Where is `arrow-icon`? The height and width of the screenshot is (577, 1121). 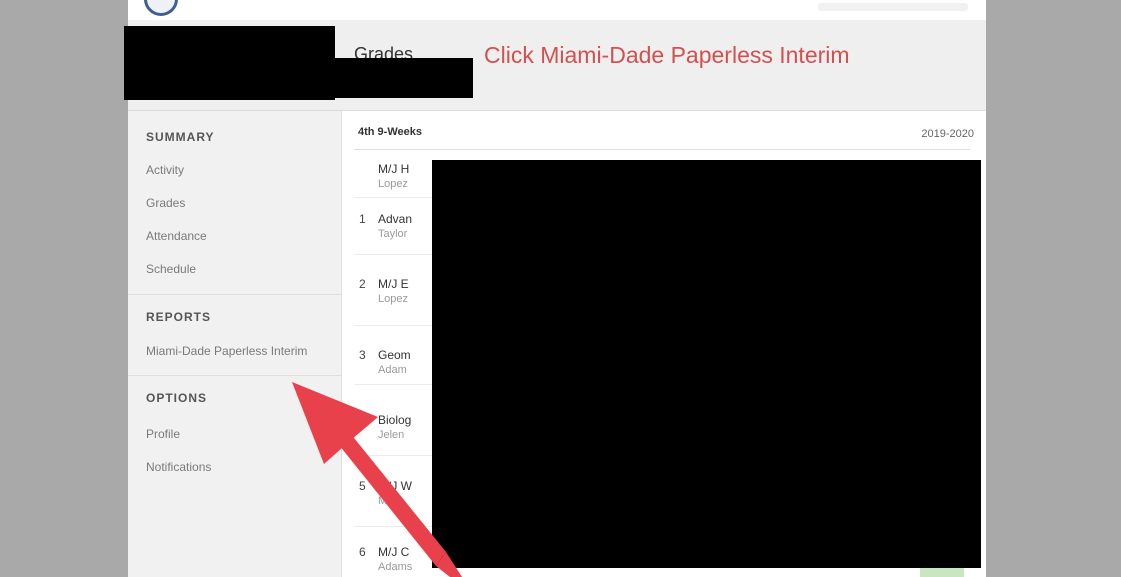
arrow-icon is located at coordinates (377, 479).